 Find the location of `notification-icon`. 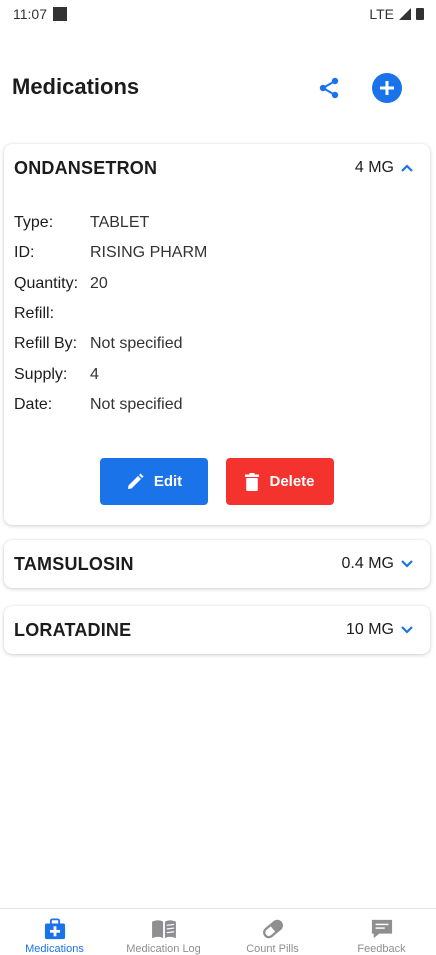

notification-icon is located at coordinates (60, 14).